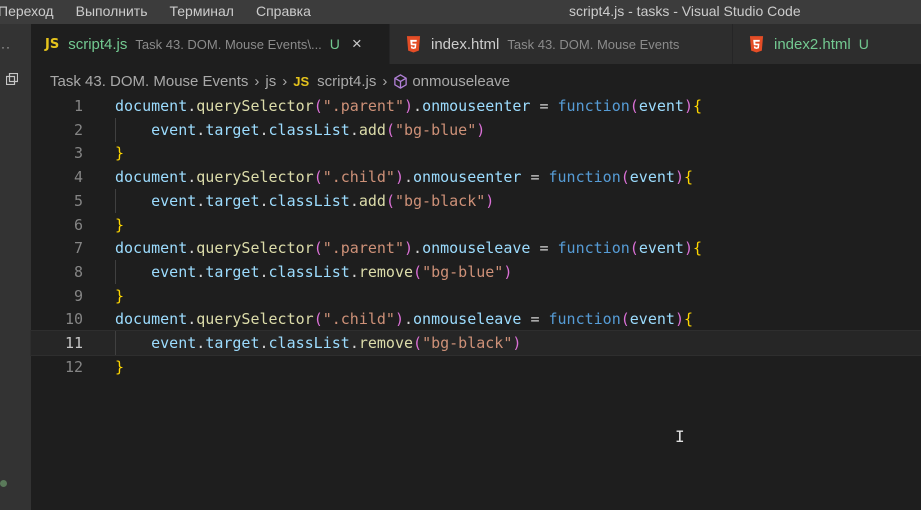  I want to click on line-number: 2, so click(78, 129).